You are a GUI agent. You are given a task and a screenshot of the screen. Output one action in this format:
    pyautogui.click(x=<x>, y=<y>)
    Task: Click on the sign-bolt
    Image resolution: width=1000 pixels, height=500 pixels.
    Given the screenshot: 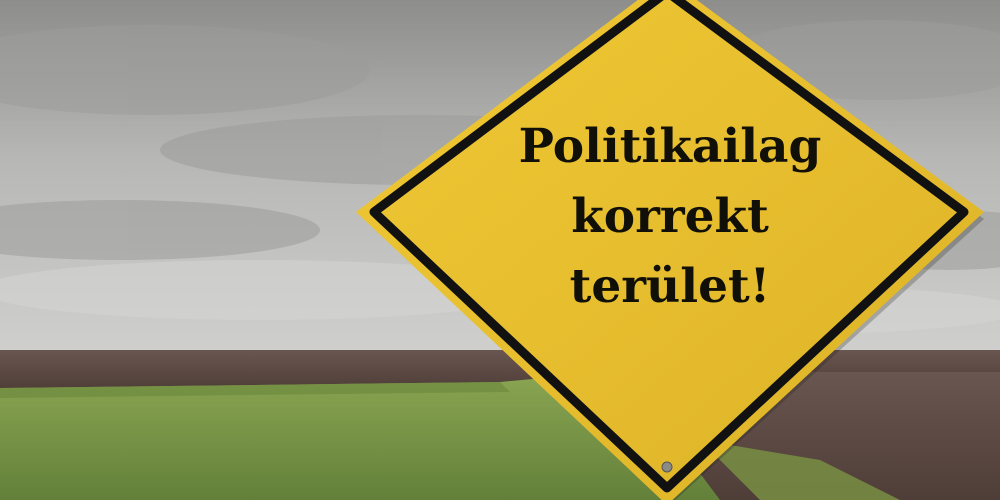 What is the action you would take?
    pyautogui.click(x=667, y=467)
    